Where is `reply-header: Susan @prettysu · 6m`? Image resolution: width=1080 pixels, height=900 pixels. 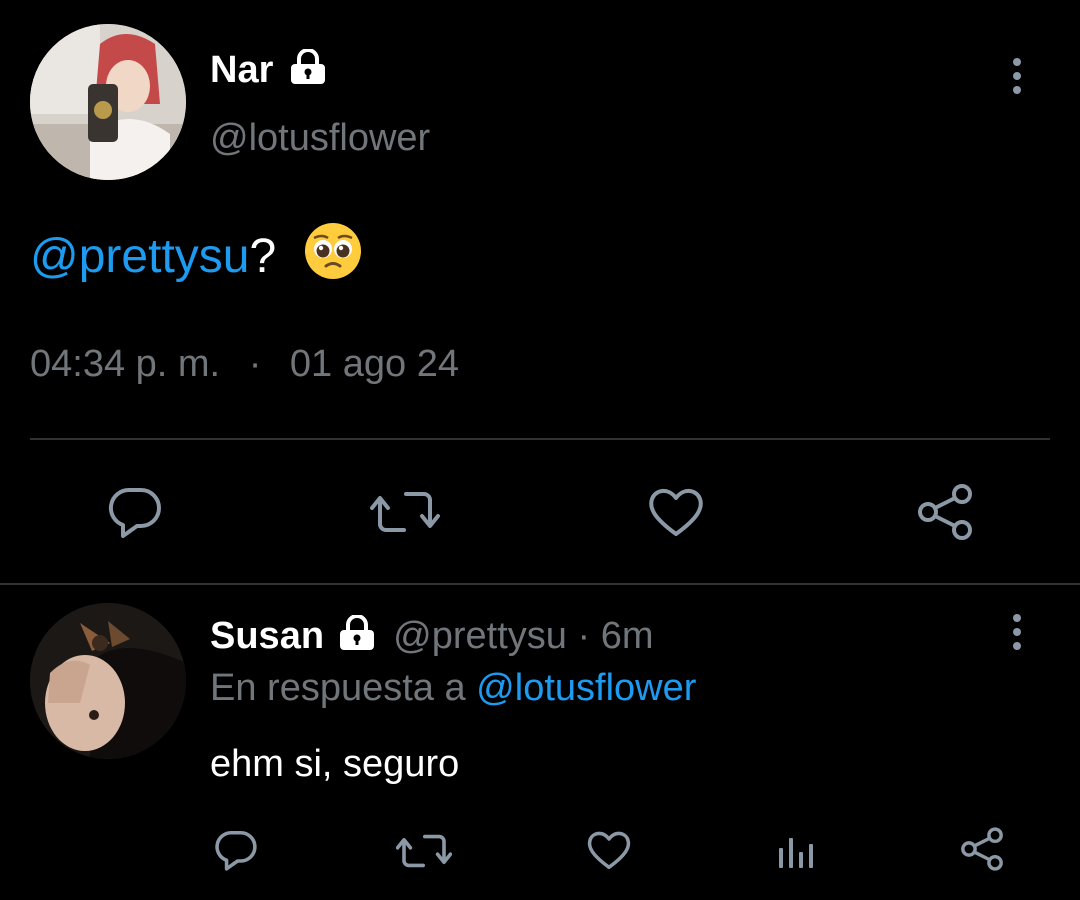
reply-header: Susan @prettysu · 6m is located at coordinates (432, 637).